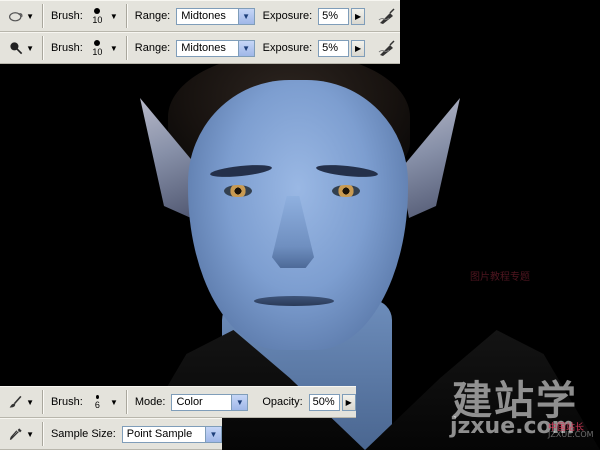  I want to click on sample-size-select: Point Sample ▼, so click(171, 434).